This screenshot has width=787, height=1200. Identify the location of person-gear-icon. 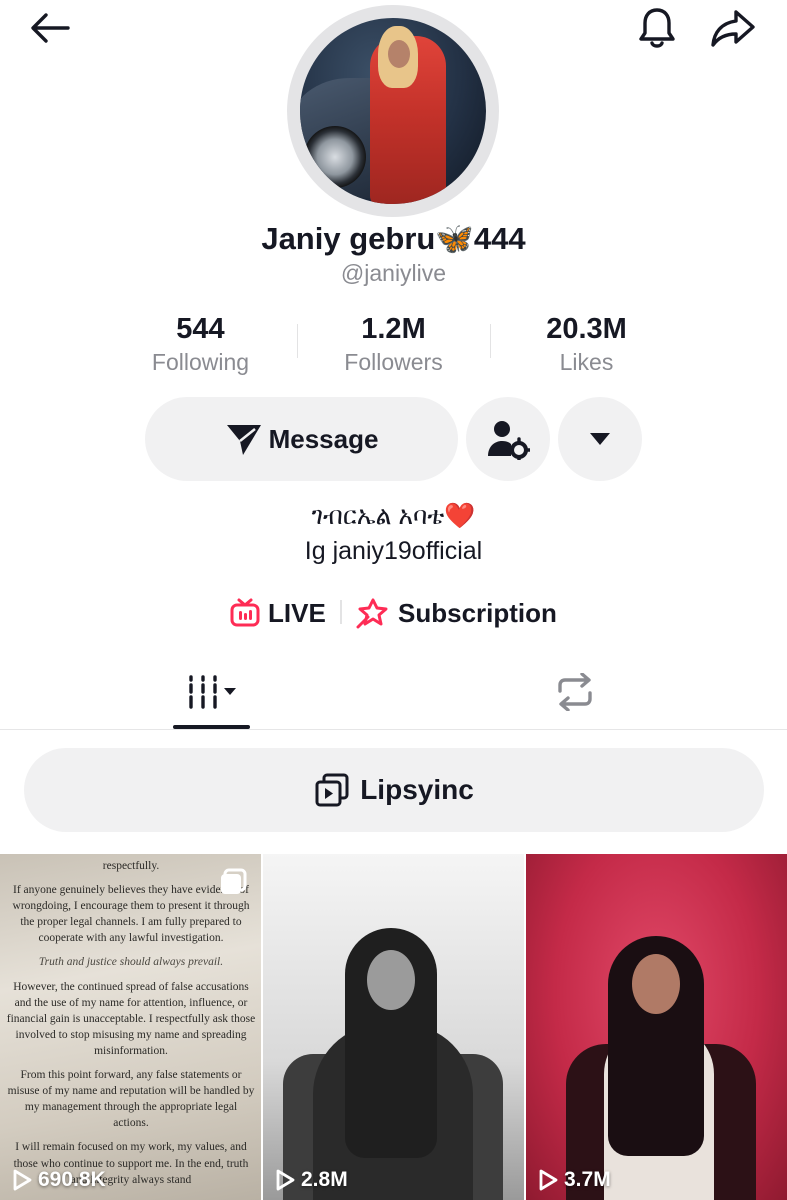
(509, 440).